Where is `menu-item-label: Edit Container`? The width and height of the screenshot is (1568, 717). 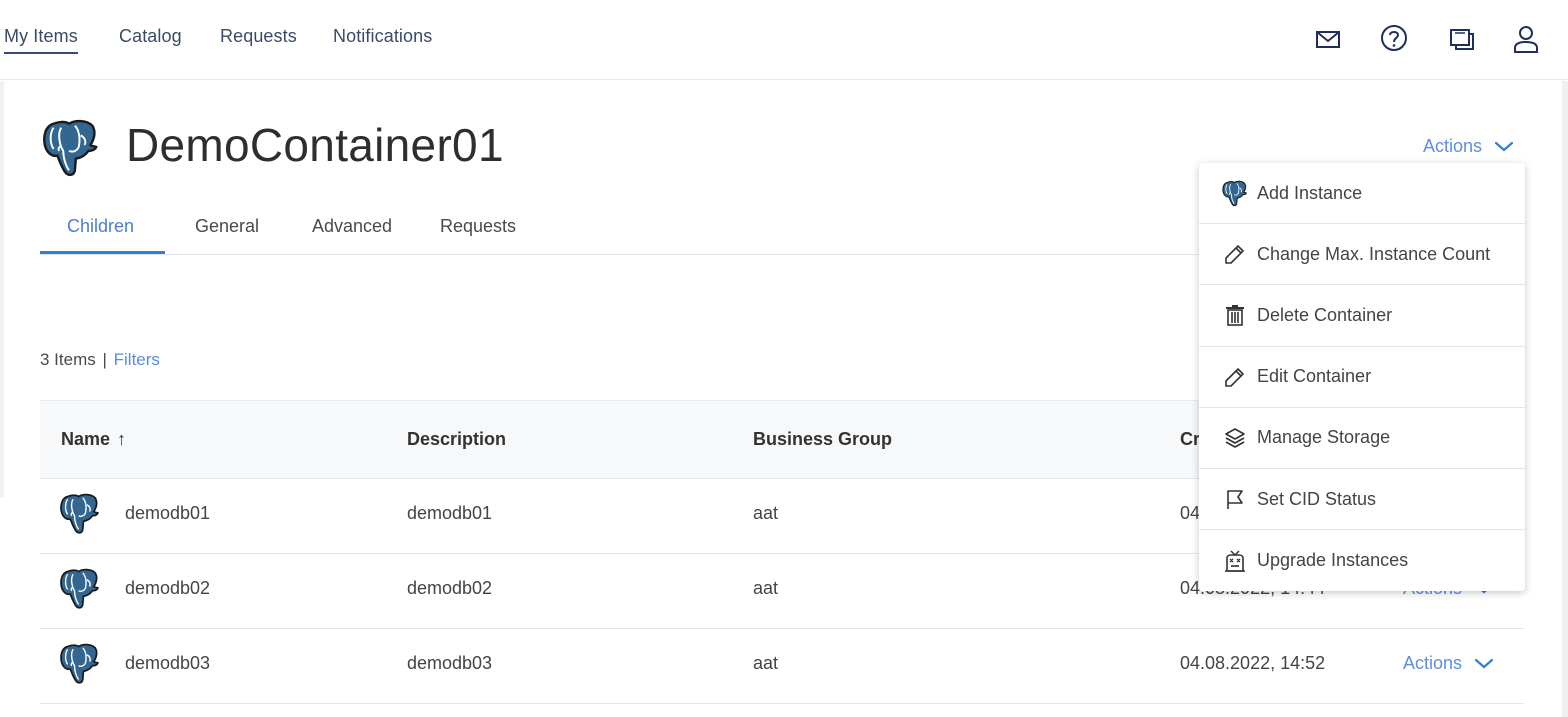
menu-item-label: Edit Container is located at coordinates (1314, 376).